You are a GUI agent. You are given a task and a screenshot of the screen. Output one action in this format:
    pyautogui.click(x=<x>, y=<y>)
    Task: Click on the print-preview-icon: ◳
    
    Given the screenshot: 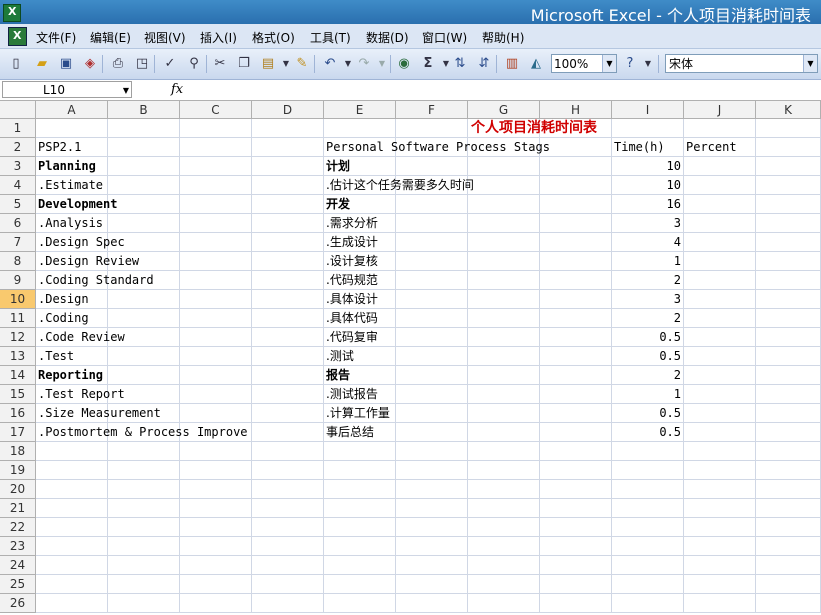 What is the action you would take?
    pyautogui.click(x=142, y=64)
    